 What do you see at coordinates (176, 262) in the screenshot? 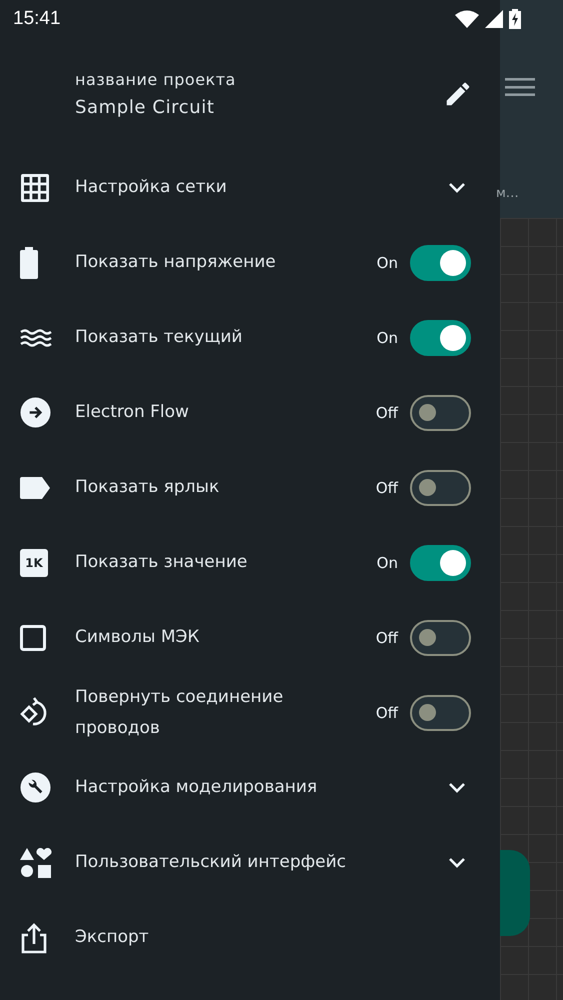
I see `menu-label: Показать напряжение` at bounding box center [176, 262].